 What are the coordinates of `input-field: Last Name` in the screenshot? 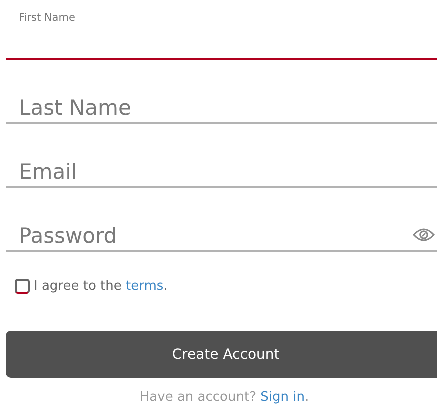 It's located at (221, 98).